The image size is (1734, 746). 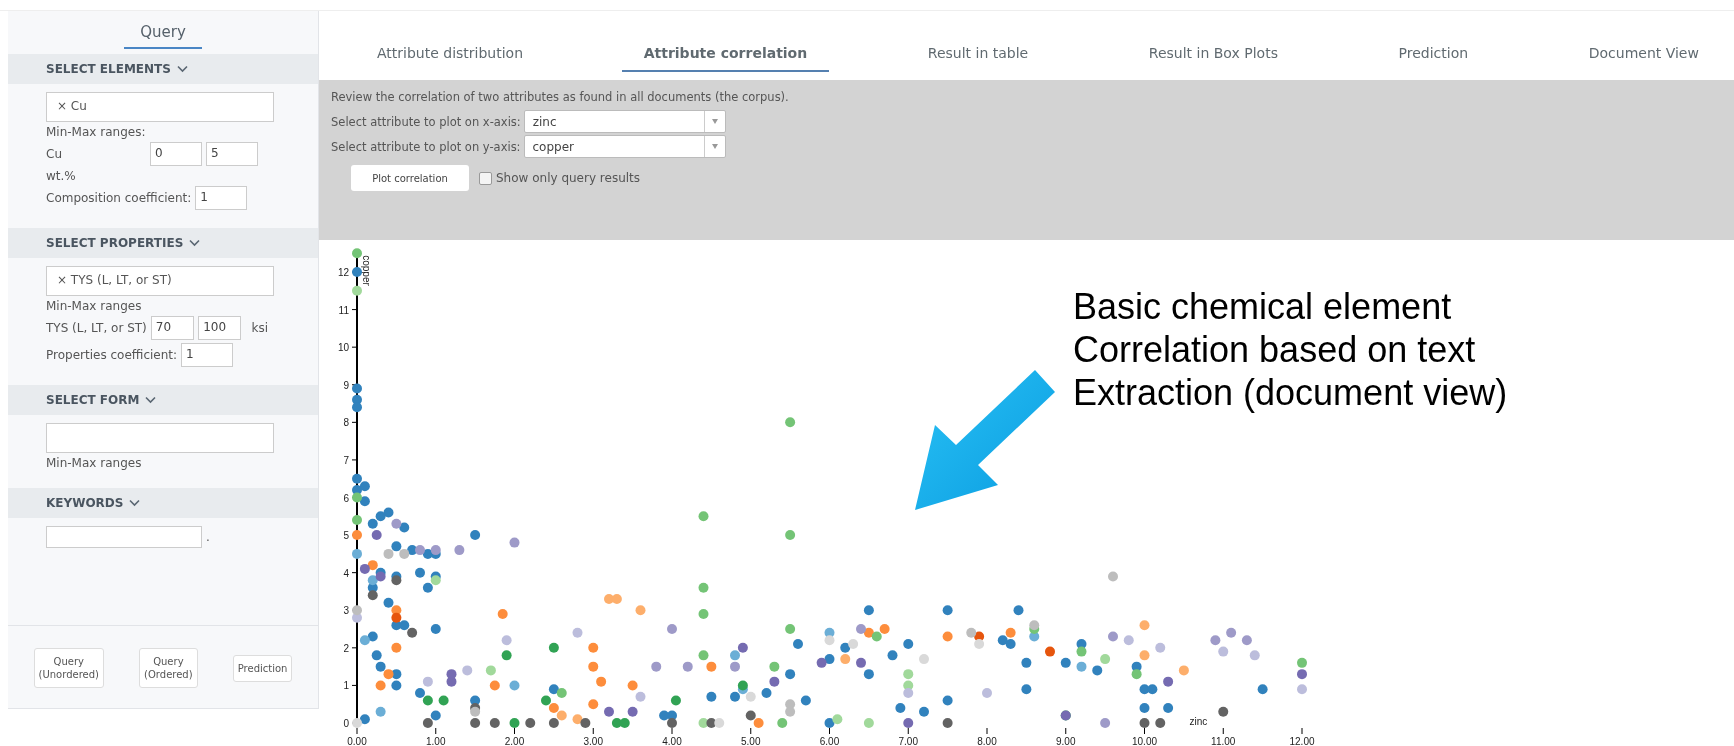 What do you see at coordinates (366, 270) in the screenshot?
I see `axis-label: copper` at bounding box center [366, 270].